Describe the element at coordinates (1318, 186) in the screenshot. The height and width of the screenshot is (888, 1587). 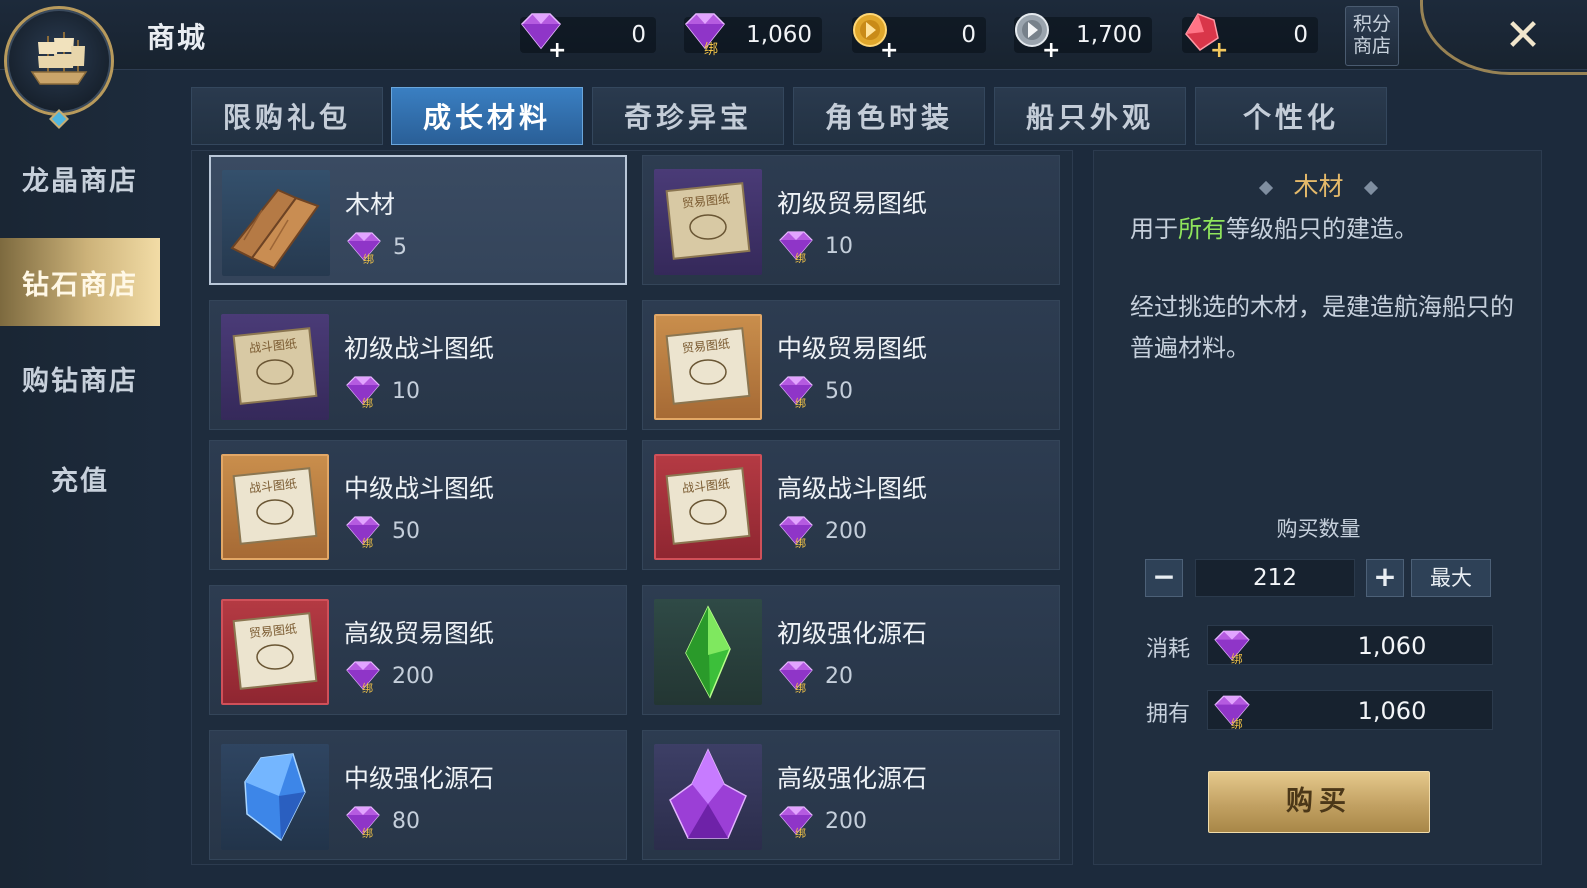
I see `detail-item-name: 木材` at that location.